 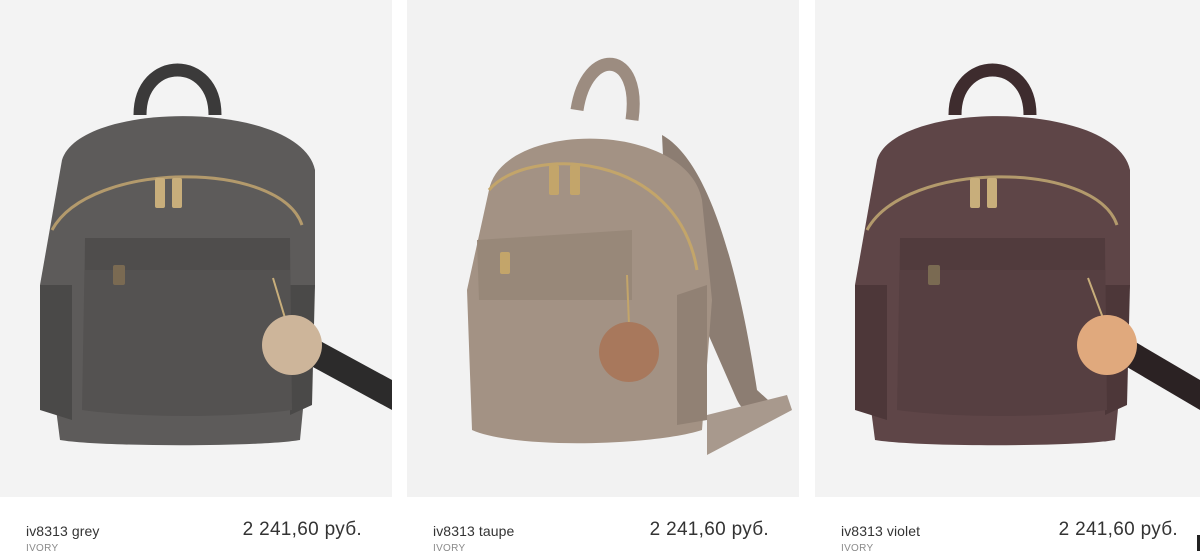 What do you see at coordinates (1007, 526) in the screenshot?
I see `product-meta: iv8313 violet IVORY 2 241,60 руб.` at bounding box center [1007, 526].